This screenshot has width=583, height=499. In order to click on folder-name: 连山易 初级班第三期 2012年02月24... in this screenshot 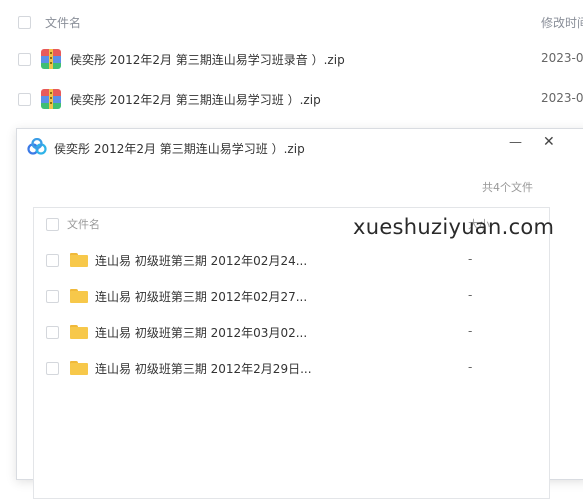, I will do `click(201, 260)`.